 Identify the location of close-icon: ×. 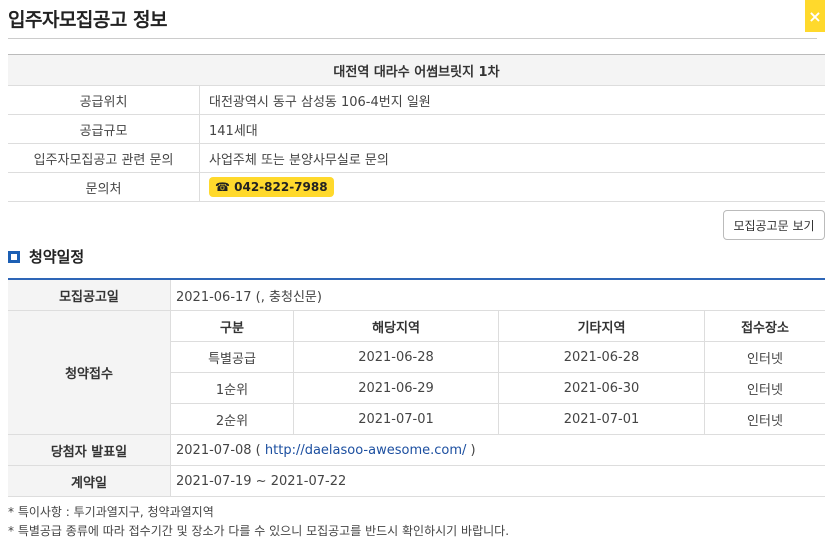
(815, 16).